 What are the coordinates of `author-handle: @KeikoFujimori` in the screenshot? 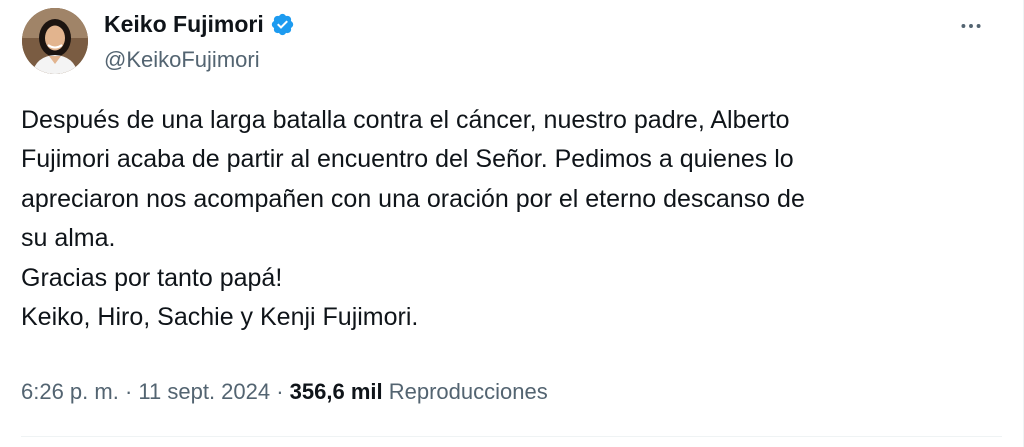 It's located at (182, 60).